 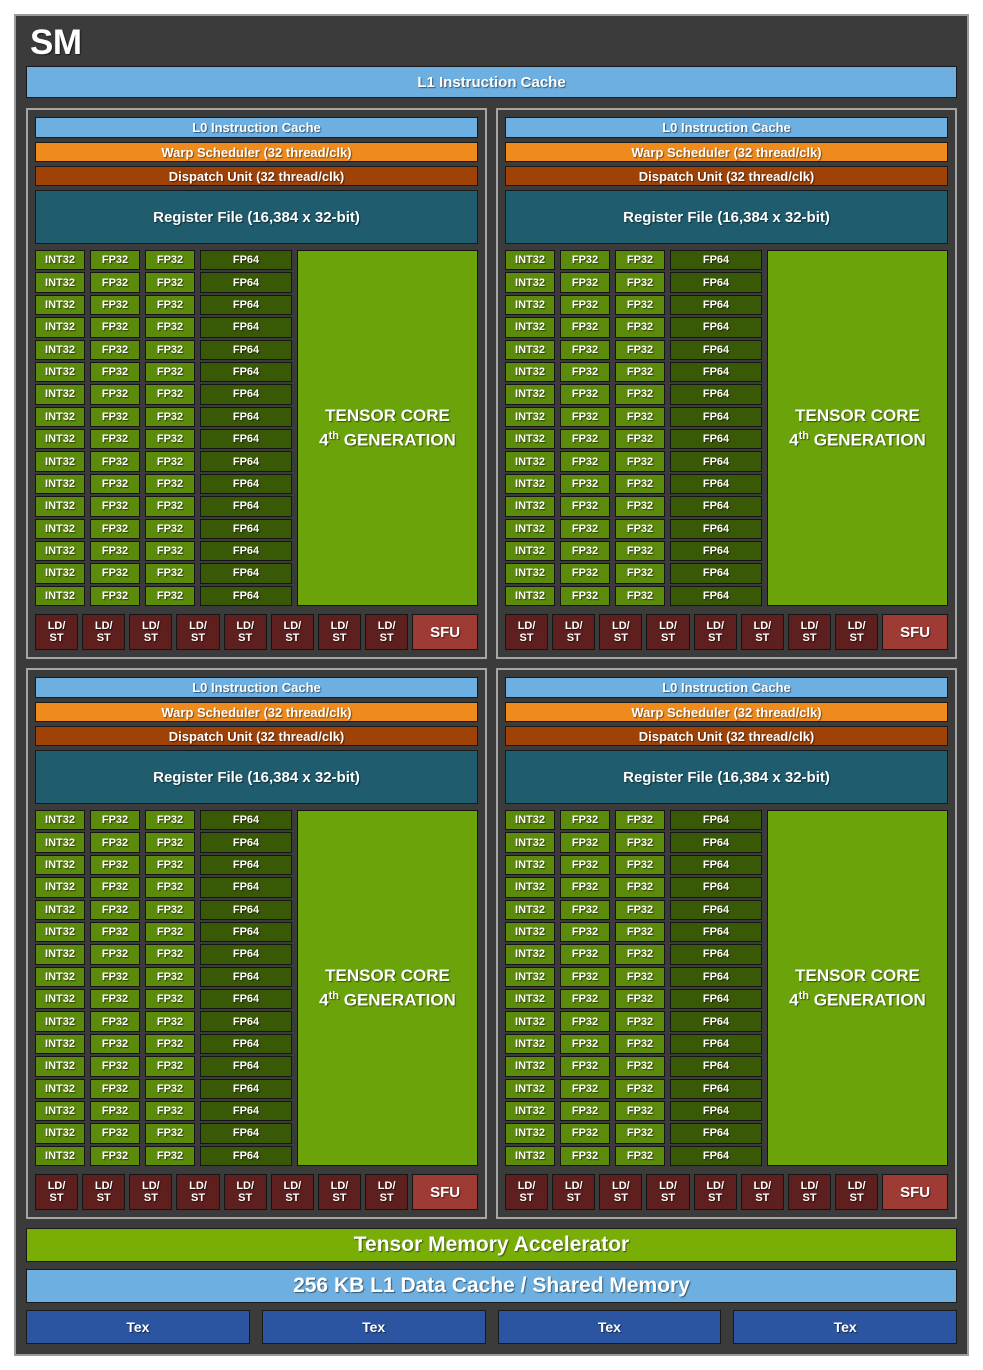 I want to click on l0-instruction-cache-block: L0 Instruction Cache, so click(x=256, y=687).